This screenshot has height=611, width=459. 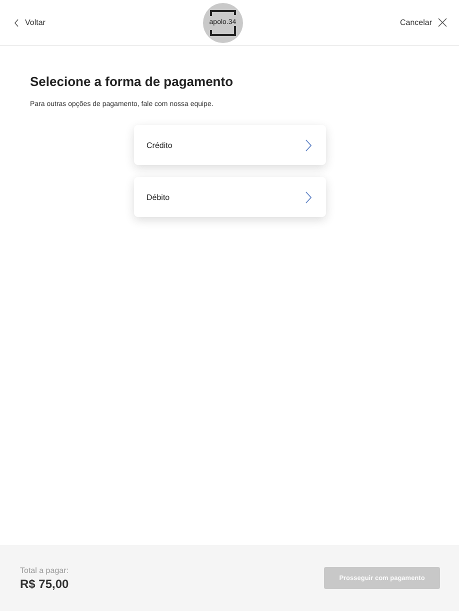 What do you see at coordinates (132, 81) in the screenshot?
I see `page-title: Selecione a forma de pagamento` at bounding box center [132, 81].